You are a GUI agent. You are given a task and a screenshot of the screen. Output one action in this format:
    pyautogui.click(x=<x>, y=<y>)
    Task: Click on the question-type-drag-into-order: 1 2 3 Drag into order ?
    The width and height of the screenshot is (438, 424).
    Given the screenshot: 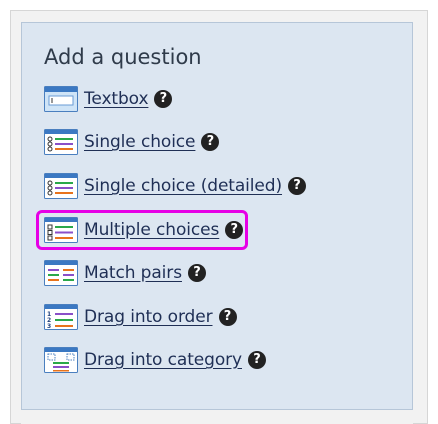 What is the action you would take?
    pyautogui.click(x=140, y=317)
    